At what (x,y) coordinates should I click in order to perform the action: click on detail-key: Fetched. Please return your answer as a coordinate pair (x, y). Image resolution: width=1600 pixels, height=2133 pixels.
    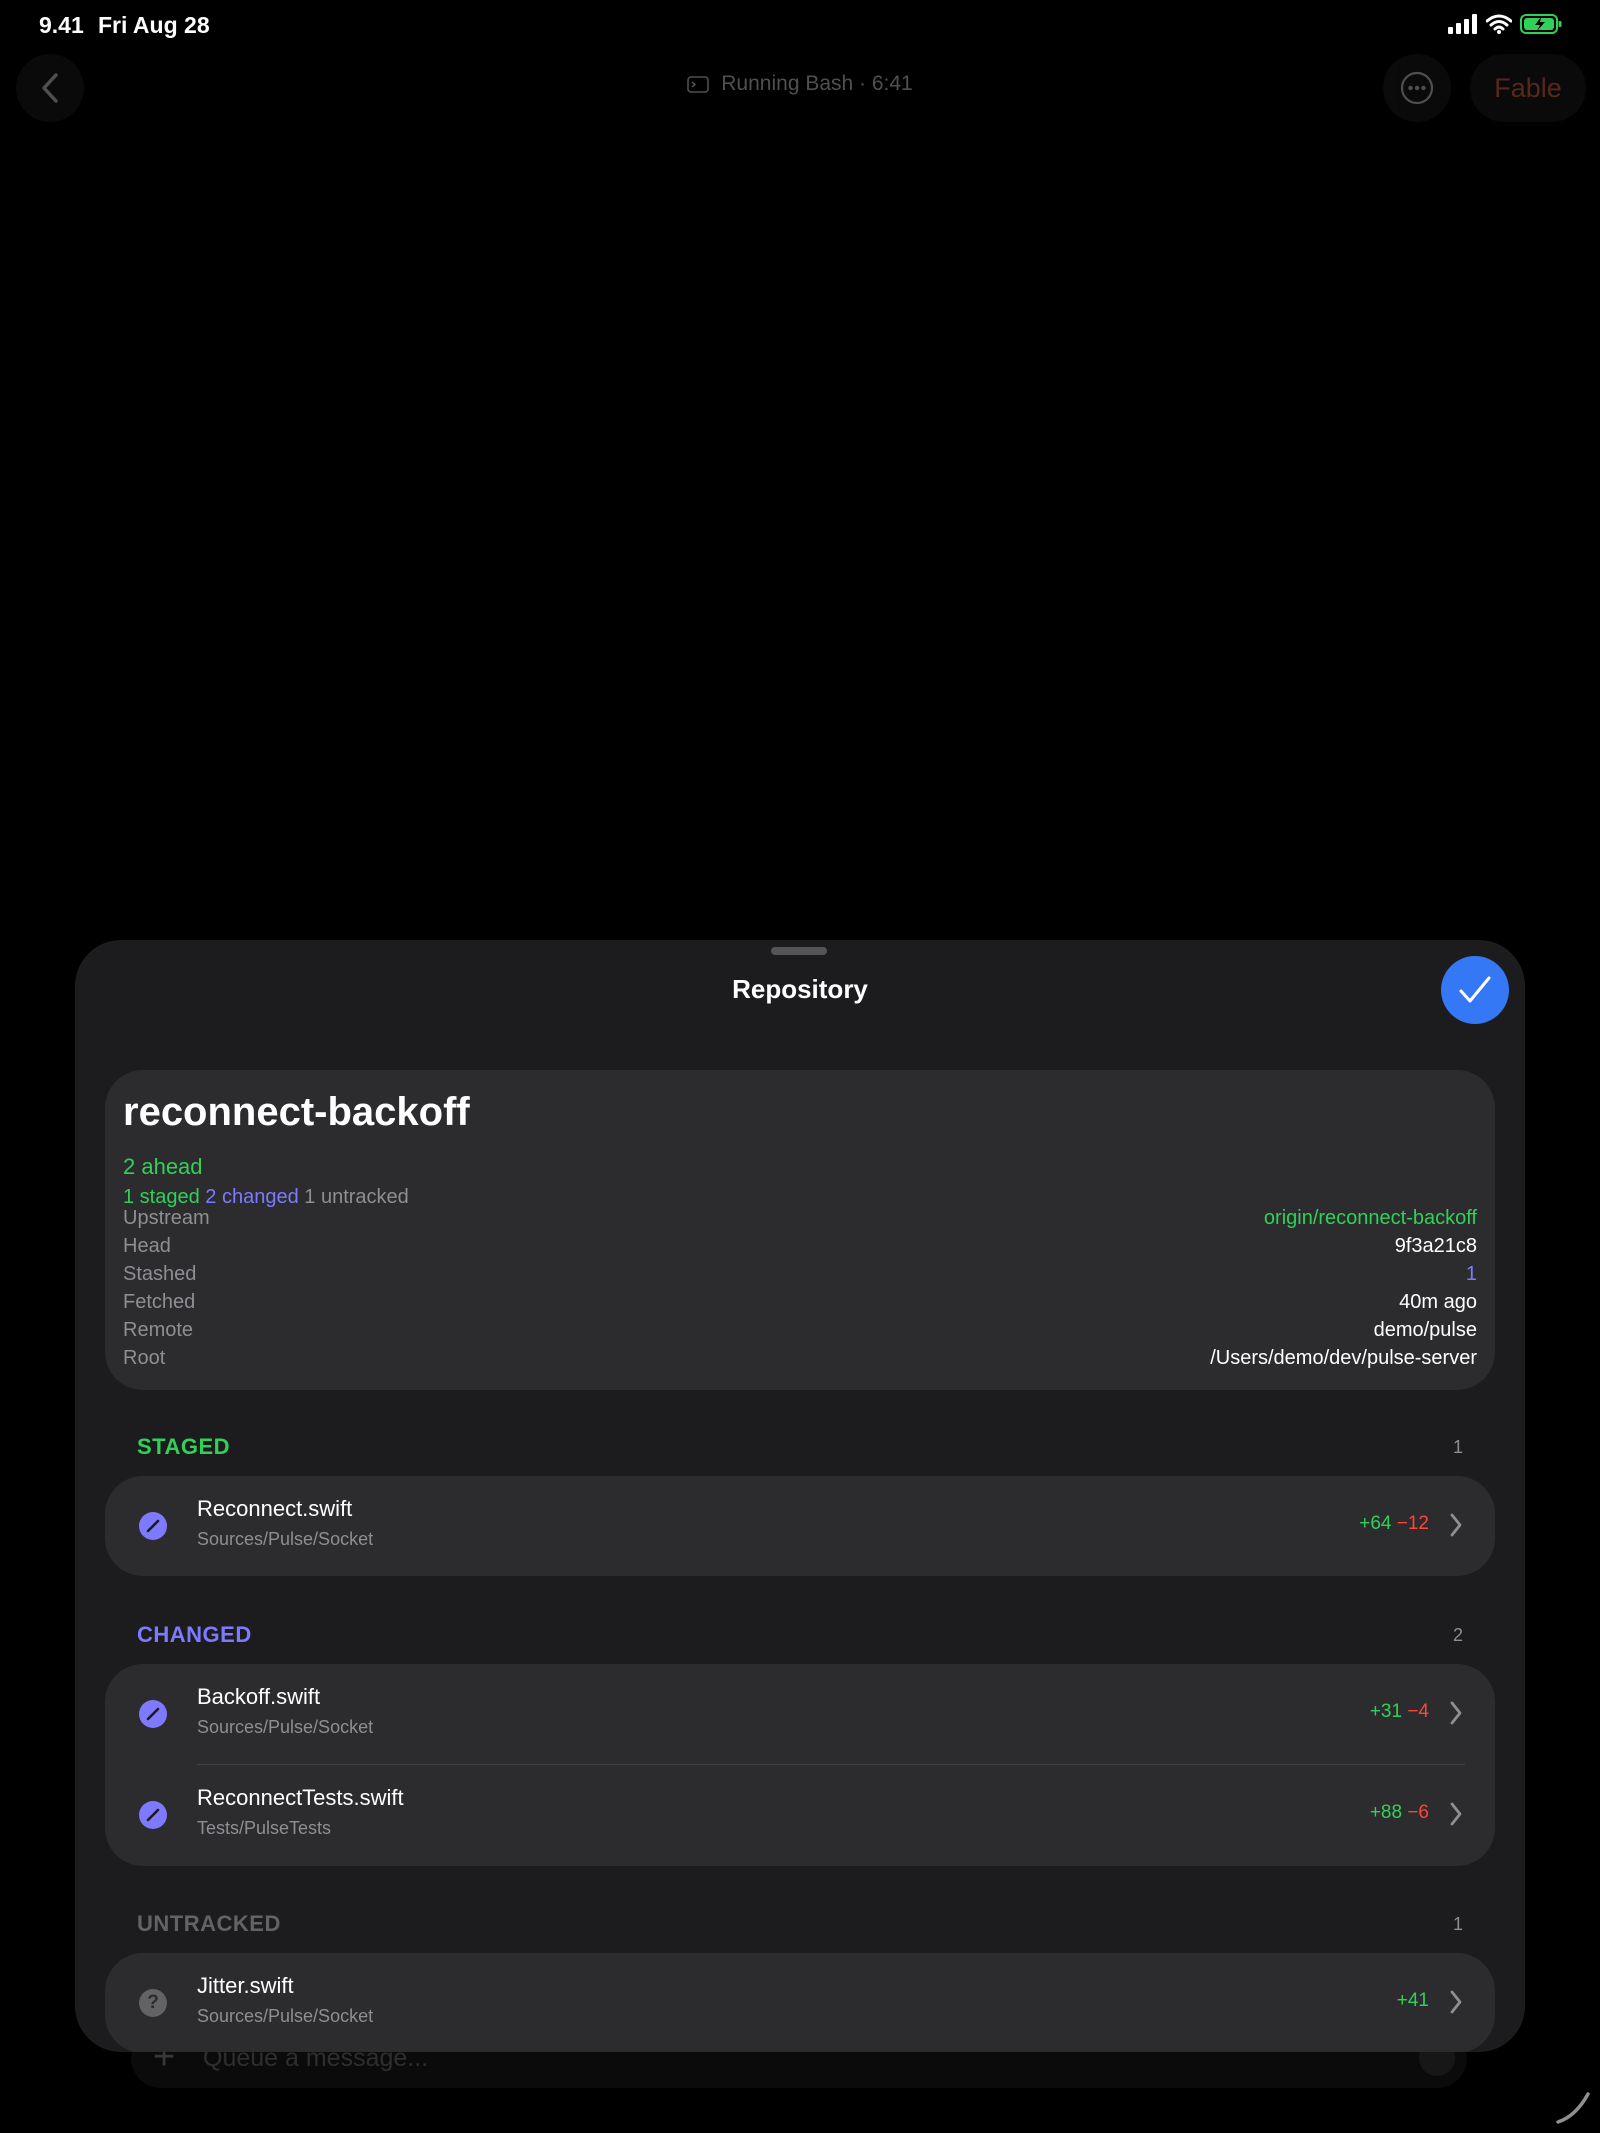
    Looking at the image, I should click on (159, 1302).